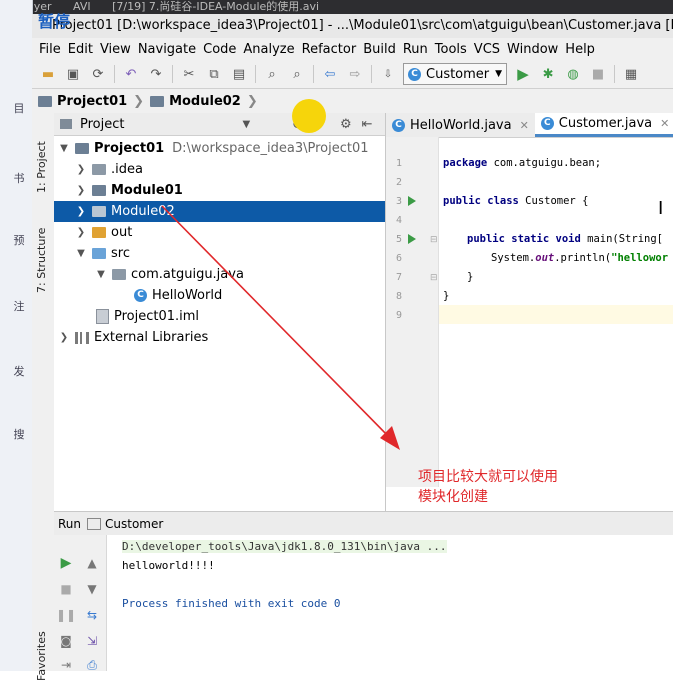 This screenshot has width=673, height=681. I want to click on camera-icon: ◙, so click(66, 641).